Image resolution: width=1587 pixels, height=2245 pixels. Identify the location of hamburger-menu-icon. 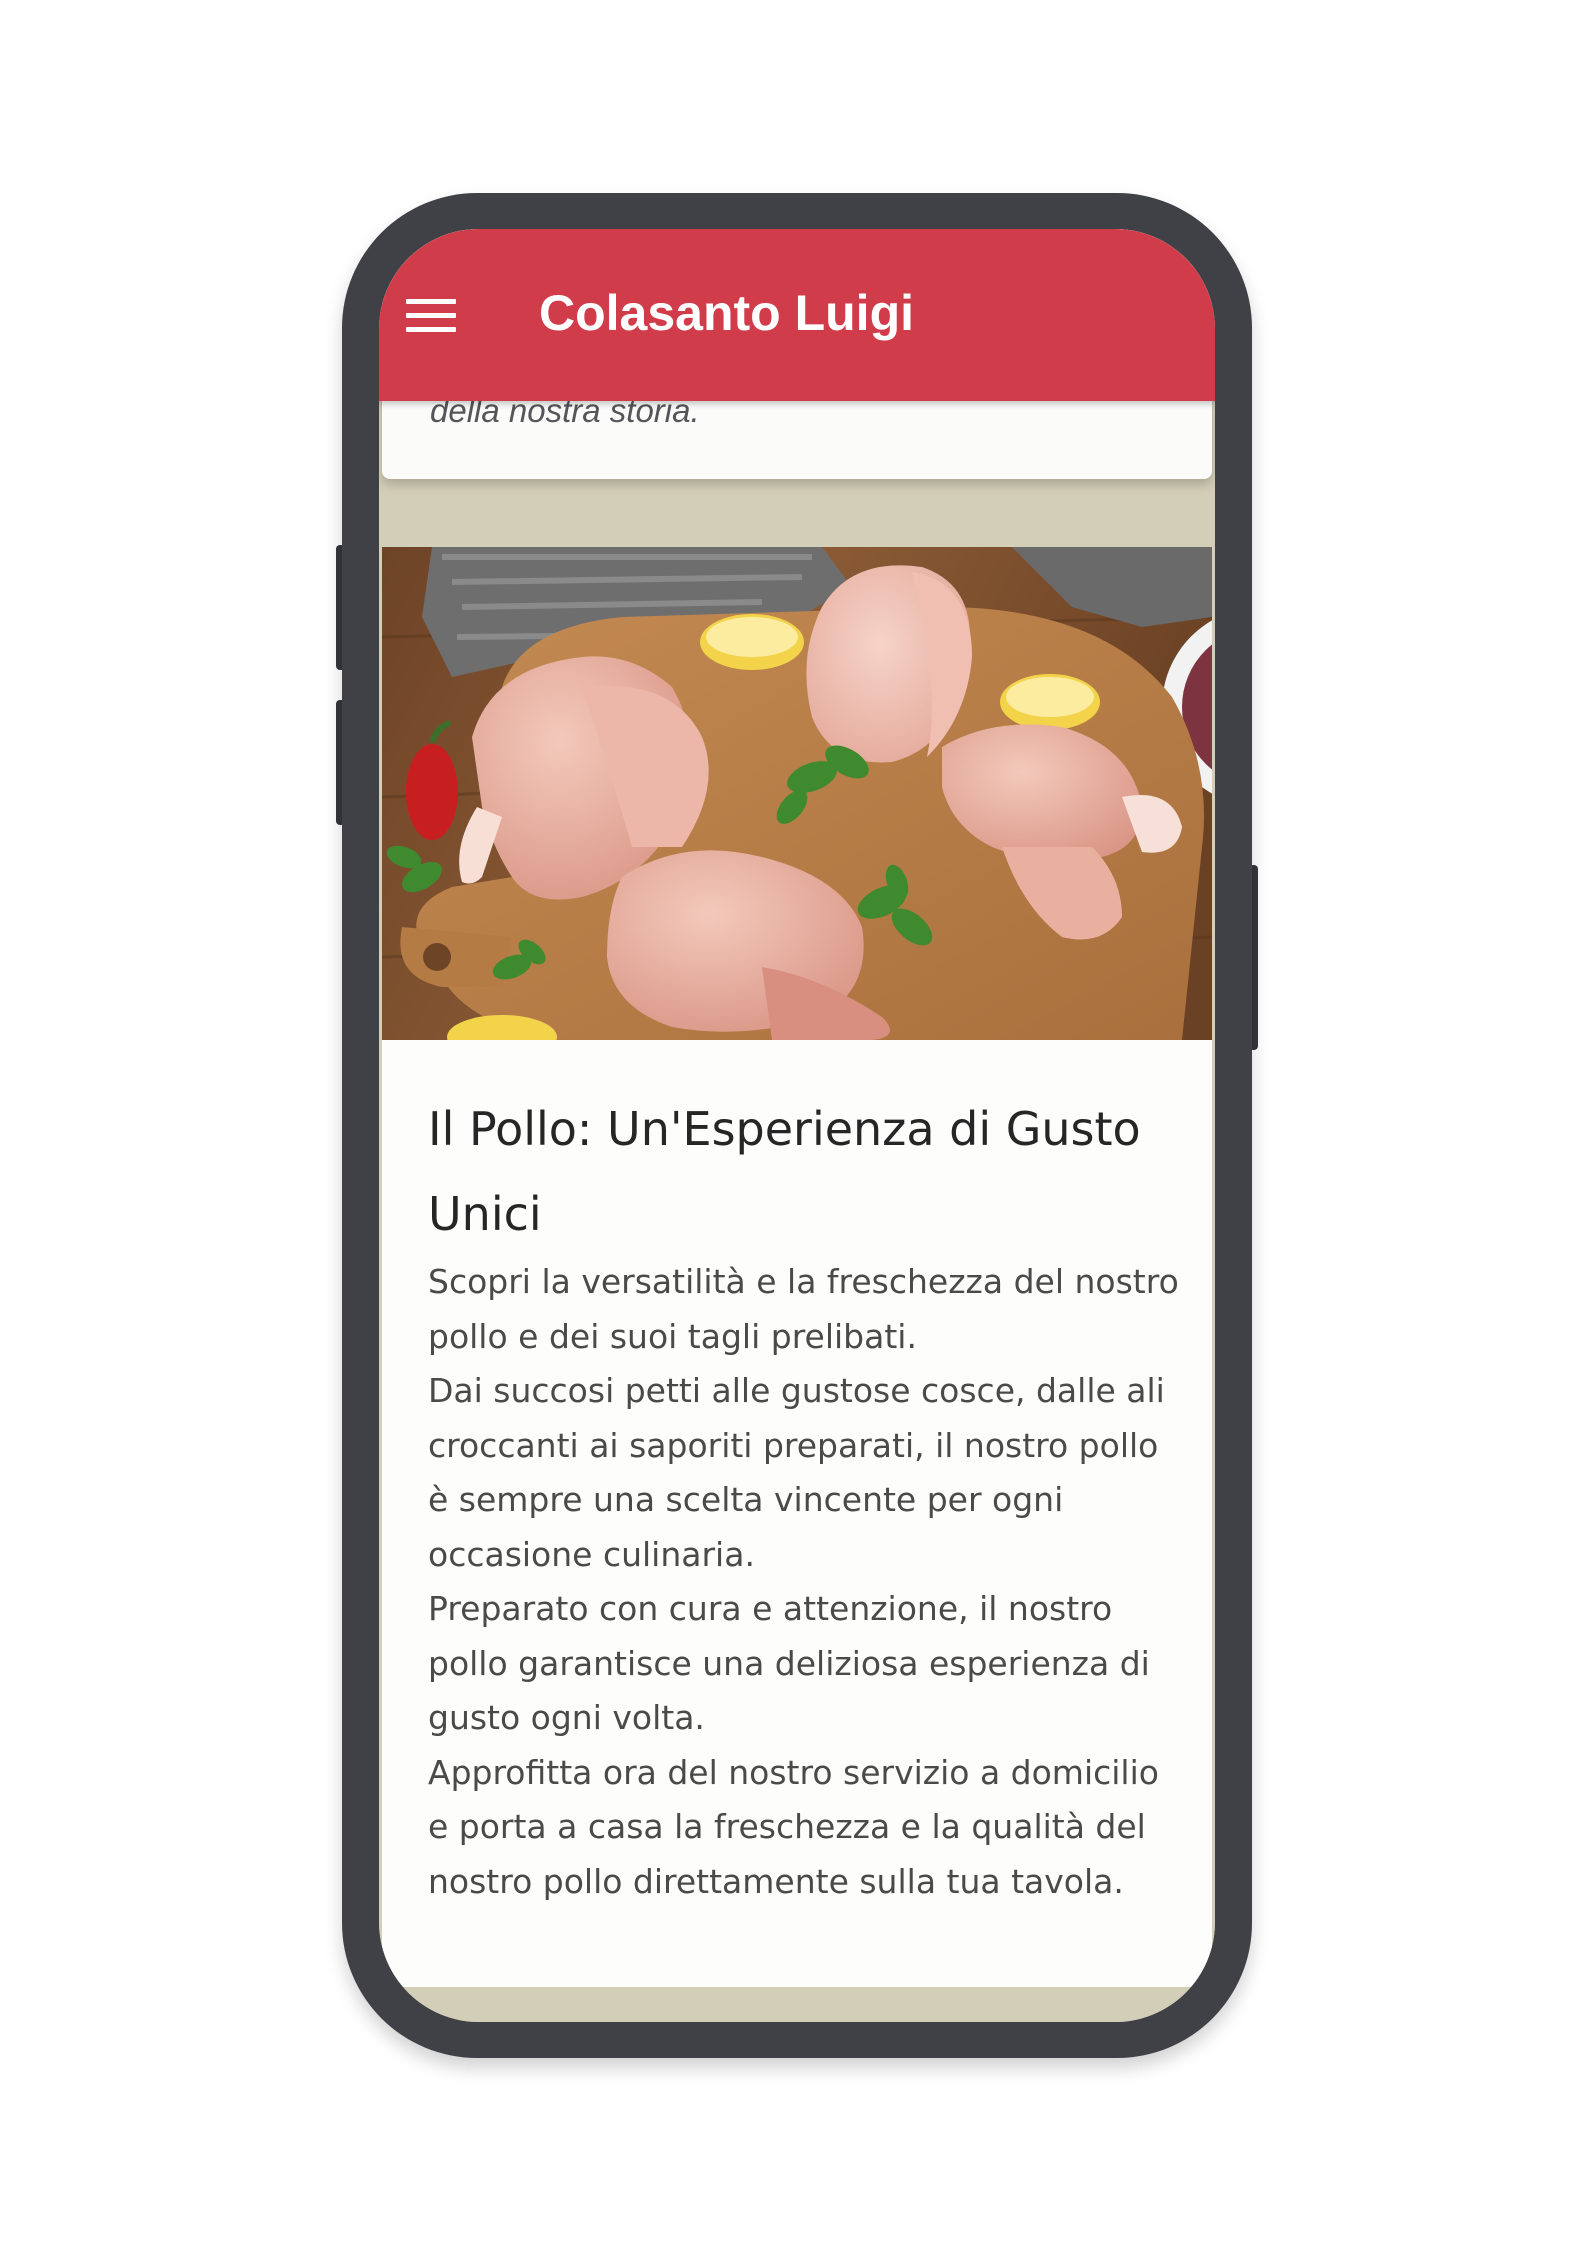
(431, 316).